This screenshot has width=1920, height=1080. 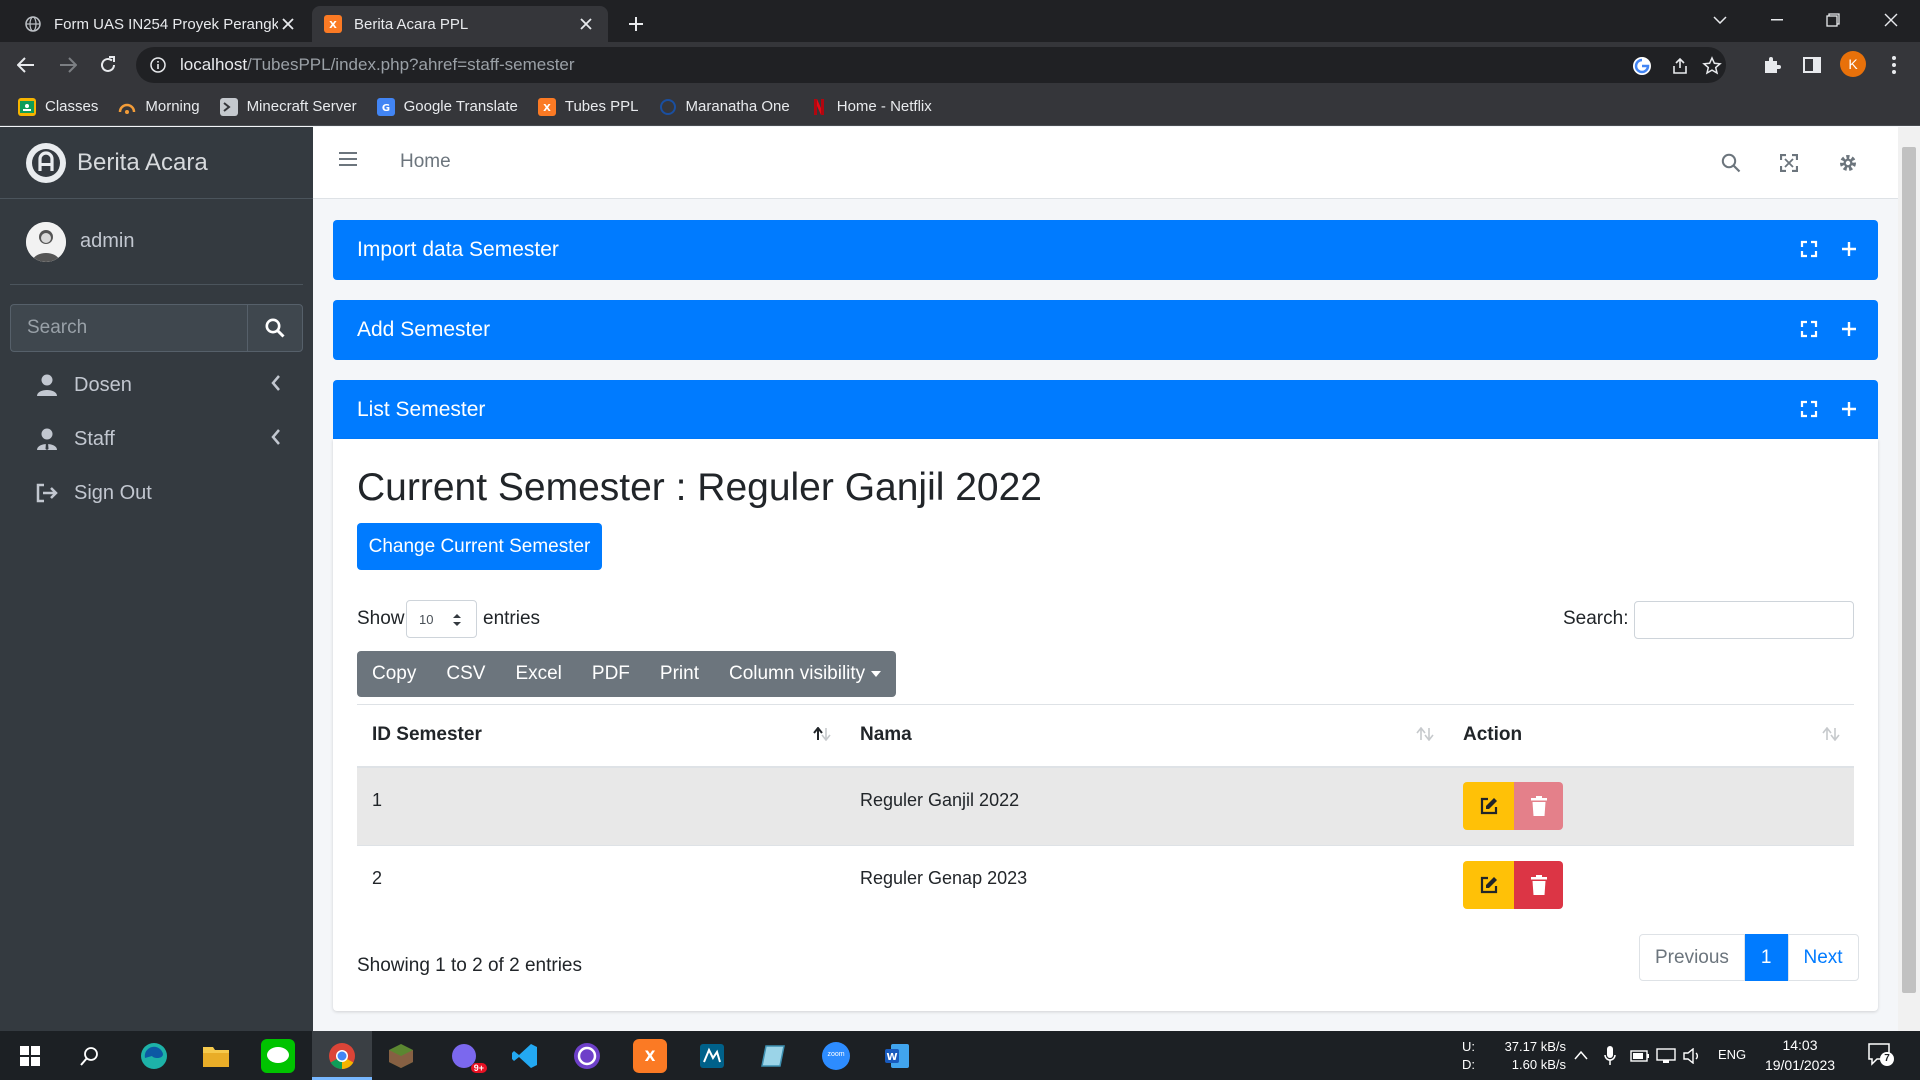 What do you see at coordinates (447, 106) in the screenshot?
I see `bookmark-google-translate: G Google Translate` at bounding box center [447, 106].